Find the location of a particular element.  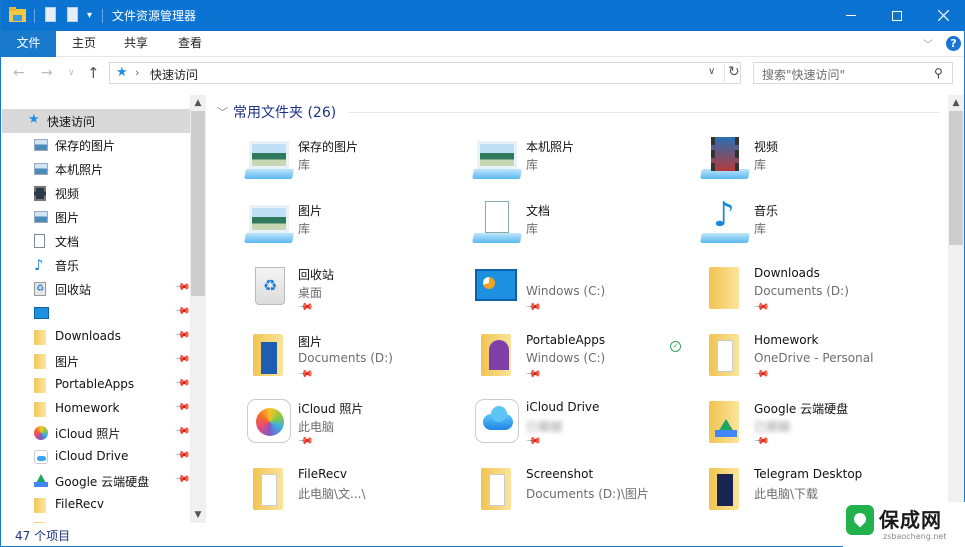

forward-arrow-icon: → is located at coordinates (47, 73).